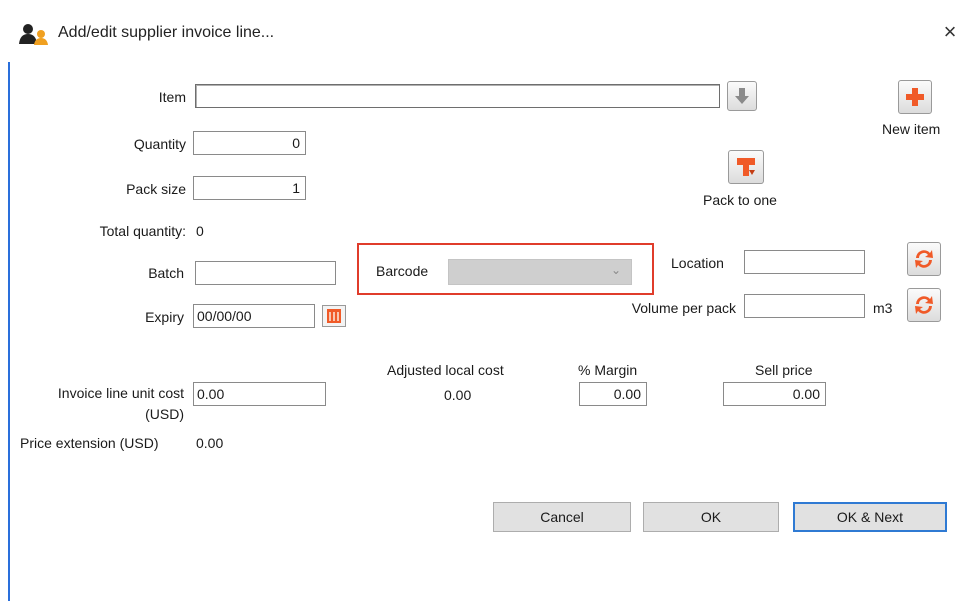  What do you see at coordinates (265, 273) in the screenshot?
I see `batch-input` at bounding box center [265, 273].